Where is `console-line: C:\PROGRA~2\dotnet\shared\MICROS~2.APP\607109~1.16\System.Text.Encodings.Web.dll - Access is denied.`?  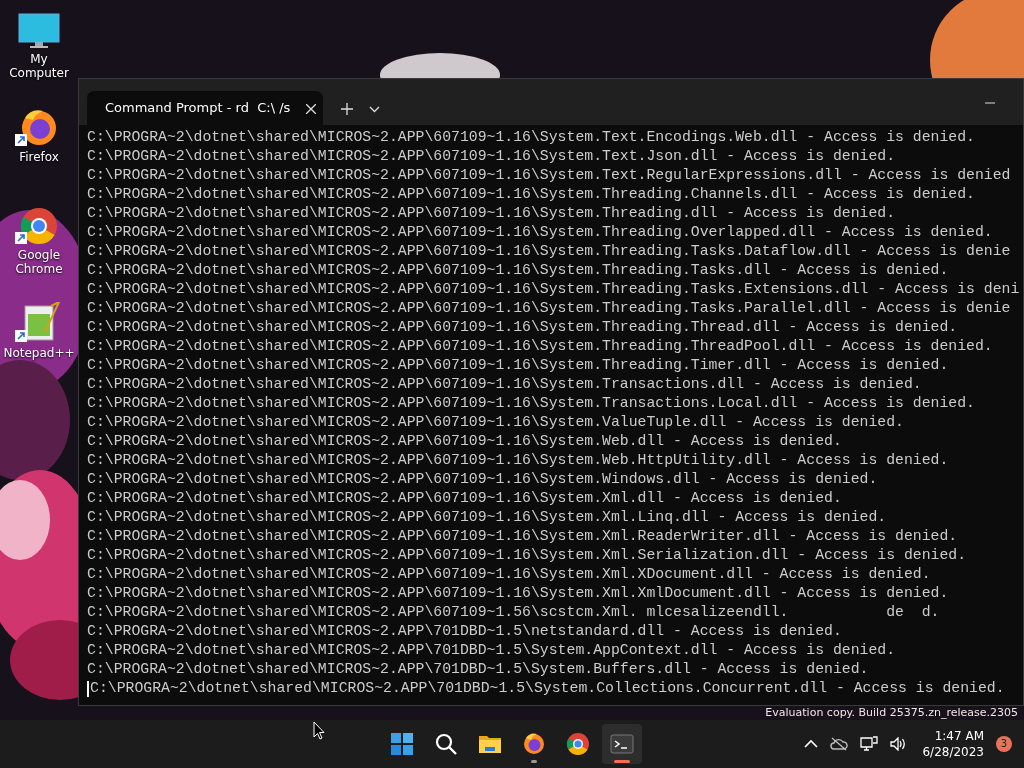
console-line: C:\PROGRA~2\dotnet\shared\MICROS~2.APP\607109~1.16\System.Text.Encodings.Web.dll - Access is denied. is located at coordinates (531, 137).